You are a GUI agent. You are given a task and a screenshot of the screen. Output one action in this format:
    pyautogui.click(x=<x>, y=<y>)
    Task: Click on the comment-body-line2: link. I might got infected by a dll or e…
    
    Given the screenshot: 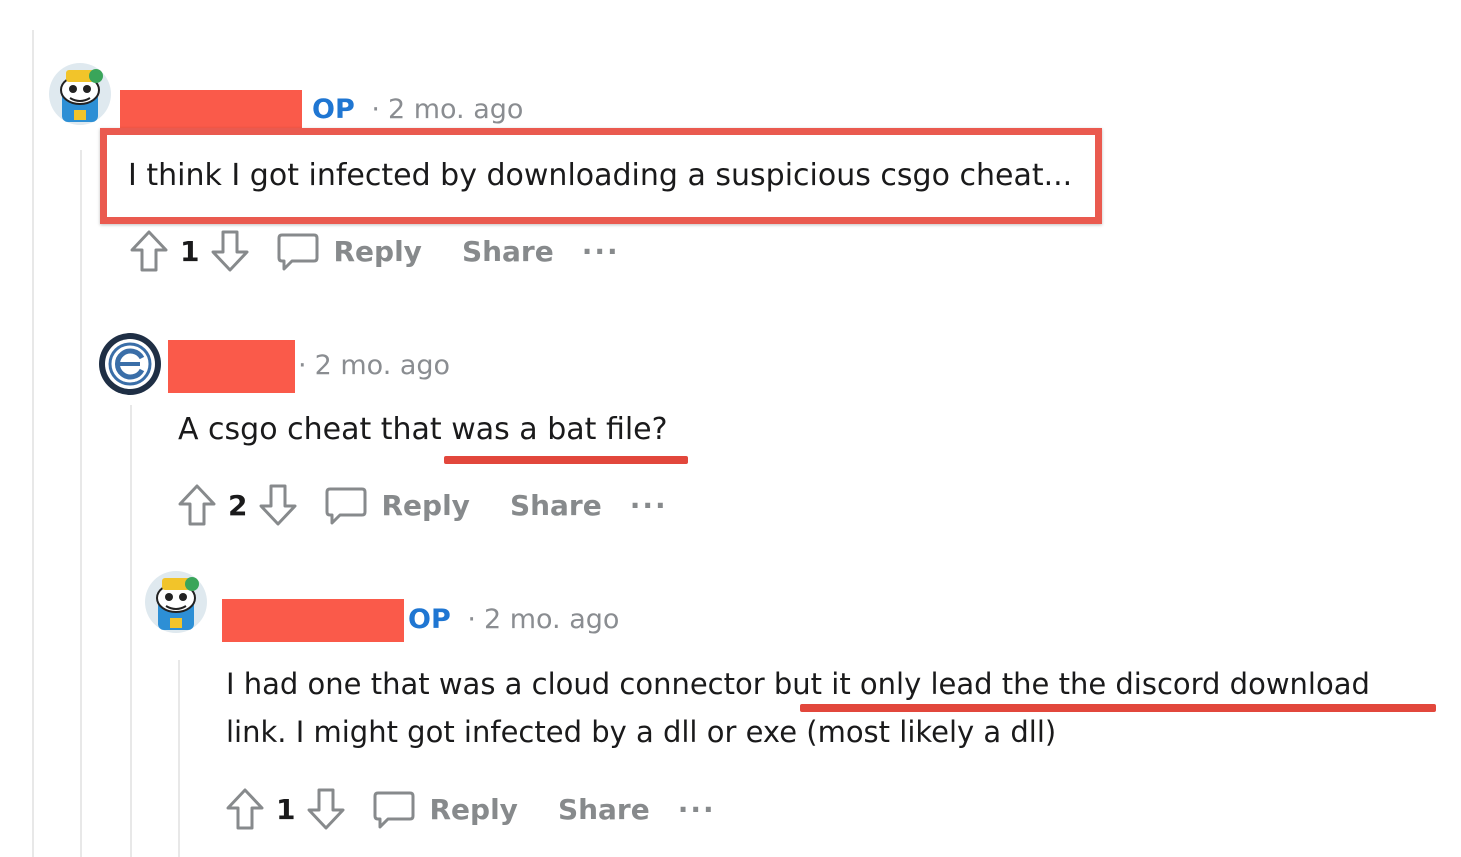 What is the action you would take?
    pyautogui.click(x=641, y=732)
    